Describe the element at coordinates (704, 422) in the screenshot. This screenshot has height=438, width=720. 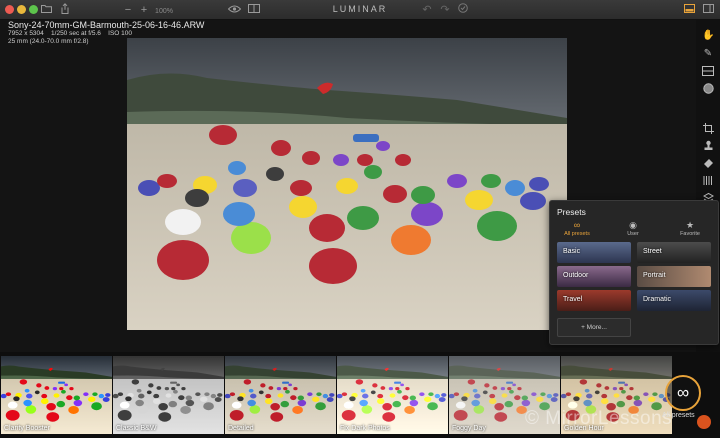
I see `orange-badge` at that location.